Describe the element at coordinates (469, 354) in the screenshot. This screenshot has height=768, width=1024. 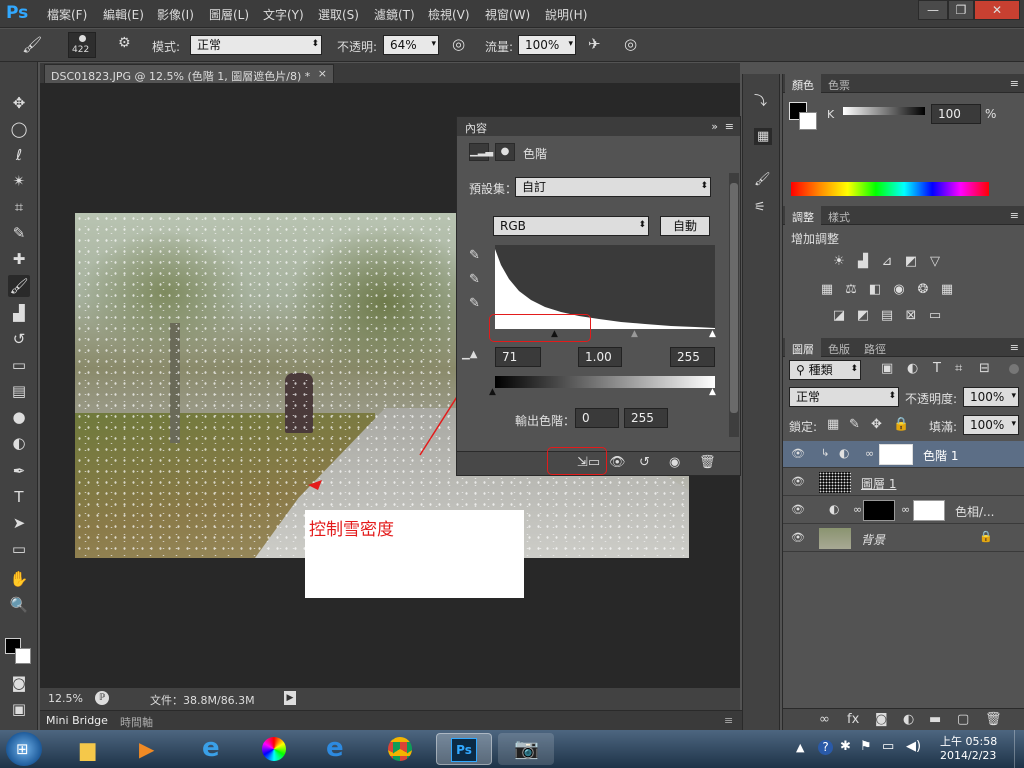
I see `clipping-warning-icon: ▁▲` at that location.